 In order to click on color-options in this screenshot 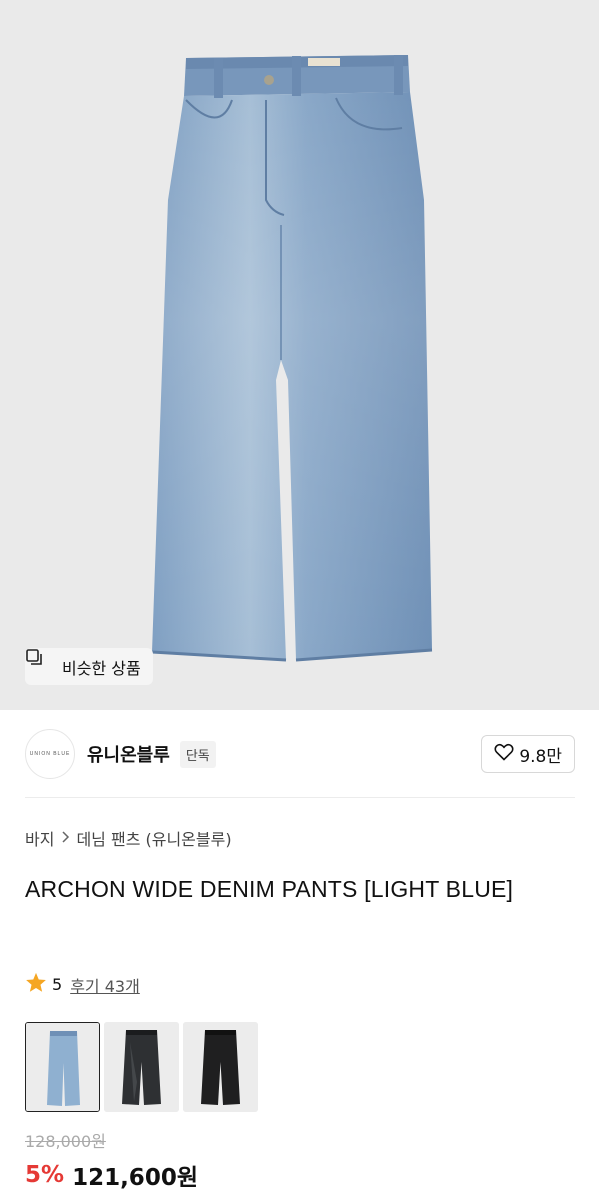, I will do `click(141, 1067)`.